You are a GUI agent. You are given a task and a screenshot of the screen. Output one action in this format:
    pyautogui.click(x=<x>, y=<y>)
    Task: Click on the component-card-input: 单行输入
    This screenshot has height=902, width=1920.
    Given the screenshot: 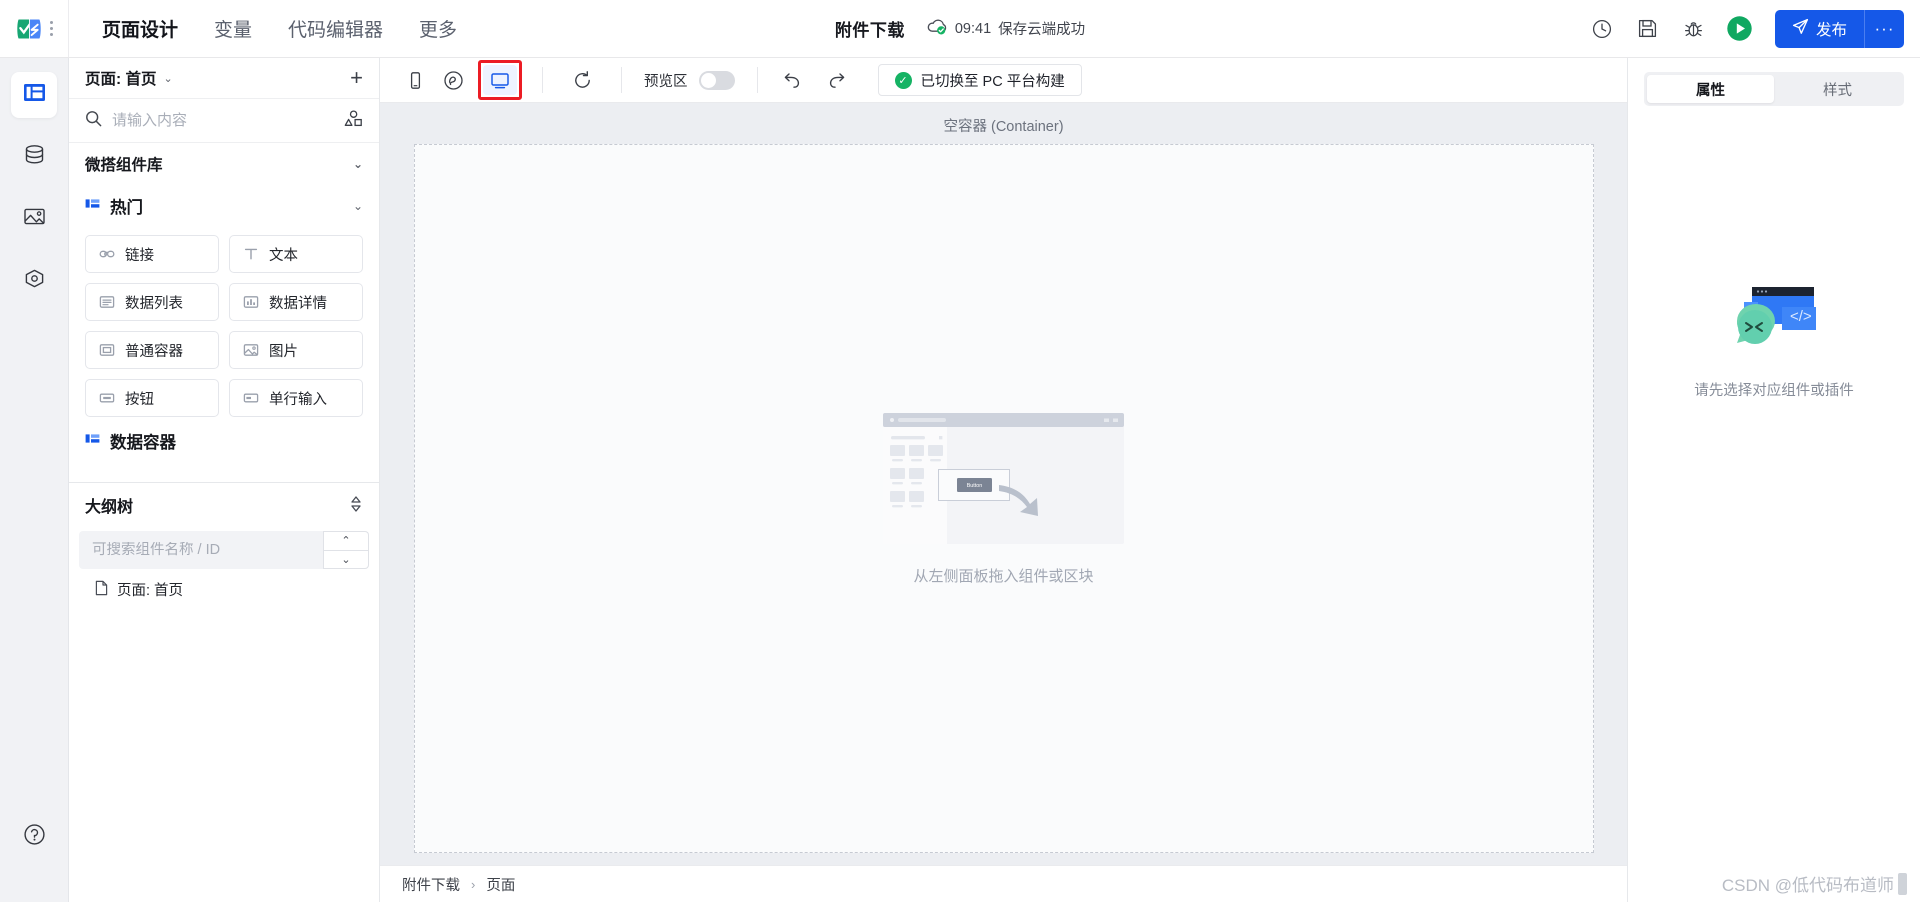 What is the action you would take?
    pyautogui.click(x=296, y=398)
    